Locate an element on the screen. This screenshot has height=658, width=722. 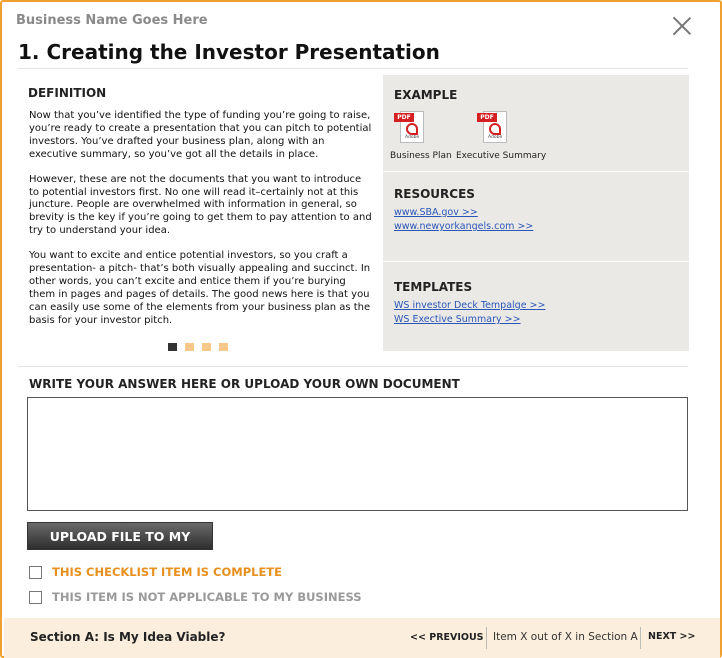
section-title: Section A: Is My Idea Viable? is located at coordinates (128, 637).